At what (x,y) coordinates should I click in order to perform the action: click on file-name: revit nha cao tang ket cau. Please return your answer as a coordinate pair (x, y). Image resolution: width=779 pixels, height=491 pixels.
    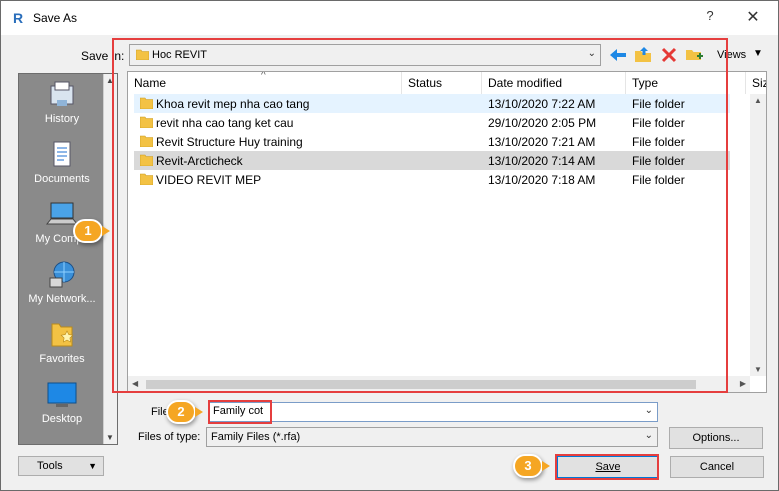
    Looking at the image, I should click on (225, 123).